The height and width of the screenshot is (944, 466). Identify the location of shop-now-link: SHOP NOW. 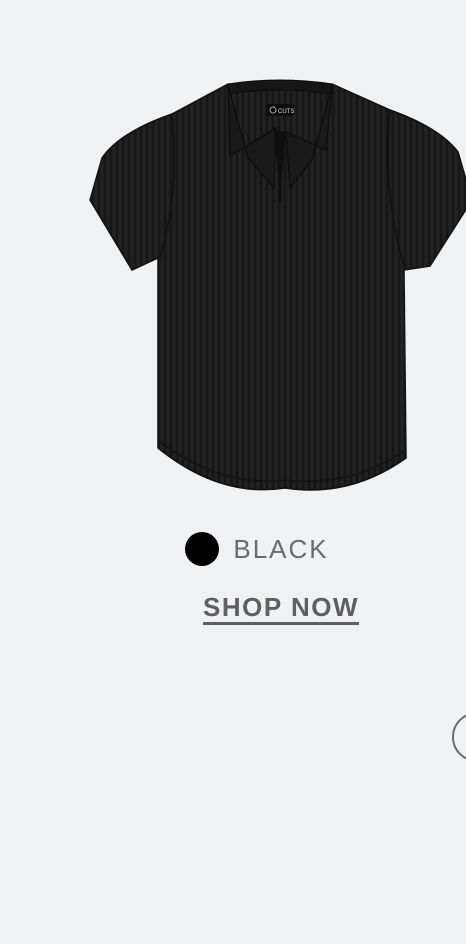
(281, 607).